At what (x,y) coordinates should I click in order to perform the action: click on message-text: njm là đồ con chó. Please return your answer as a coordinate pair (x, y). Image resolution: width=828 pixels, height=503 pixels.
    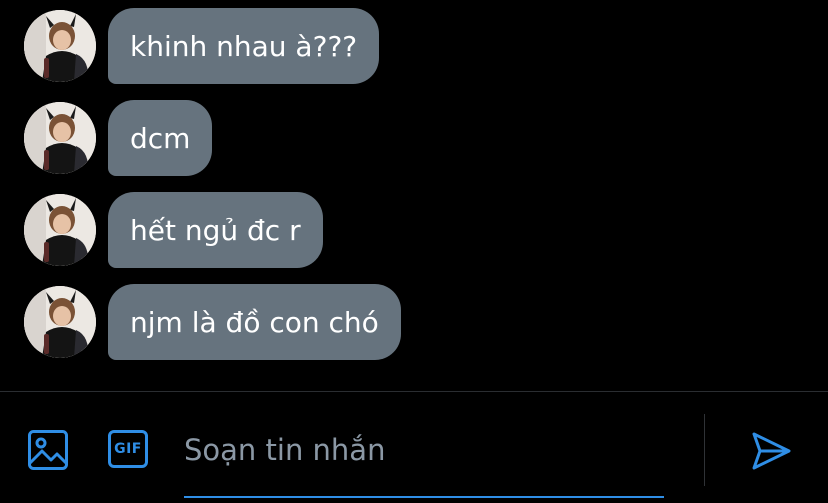
    Looking at the image, I should click on (254, 322).